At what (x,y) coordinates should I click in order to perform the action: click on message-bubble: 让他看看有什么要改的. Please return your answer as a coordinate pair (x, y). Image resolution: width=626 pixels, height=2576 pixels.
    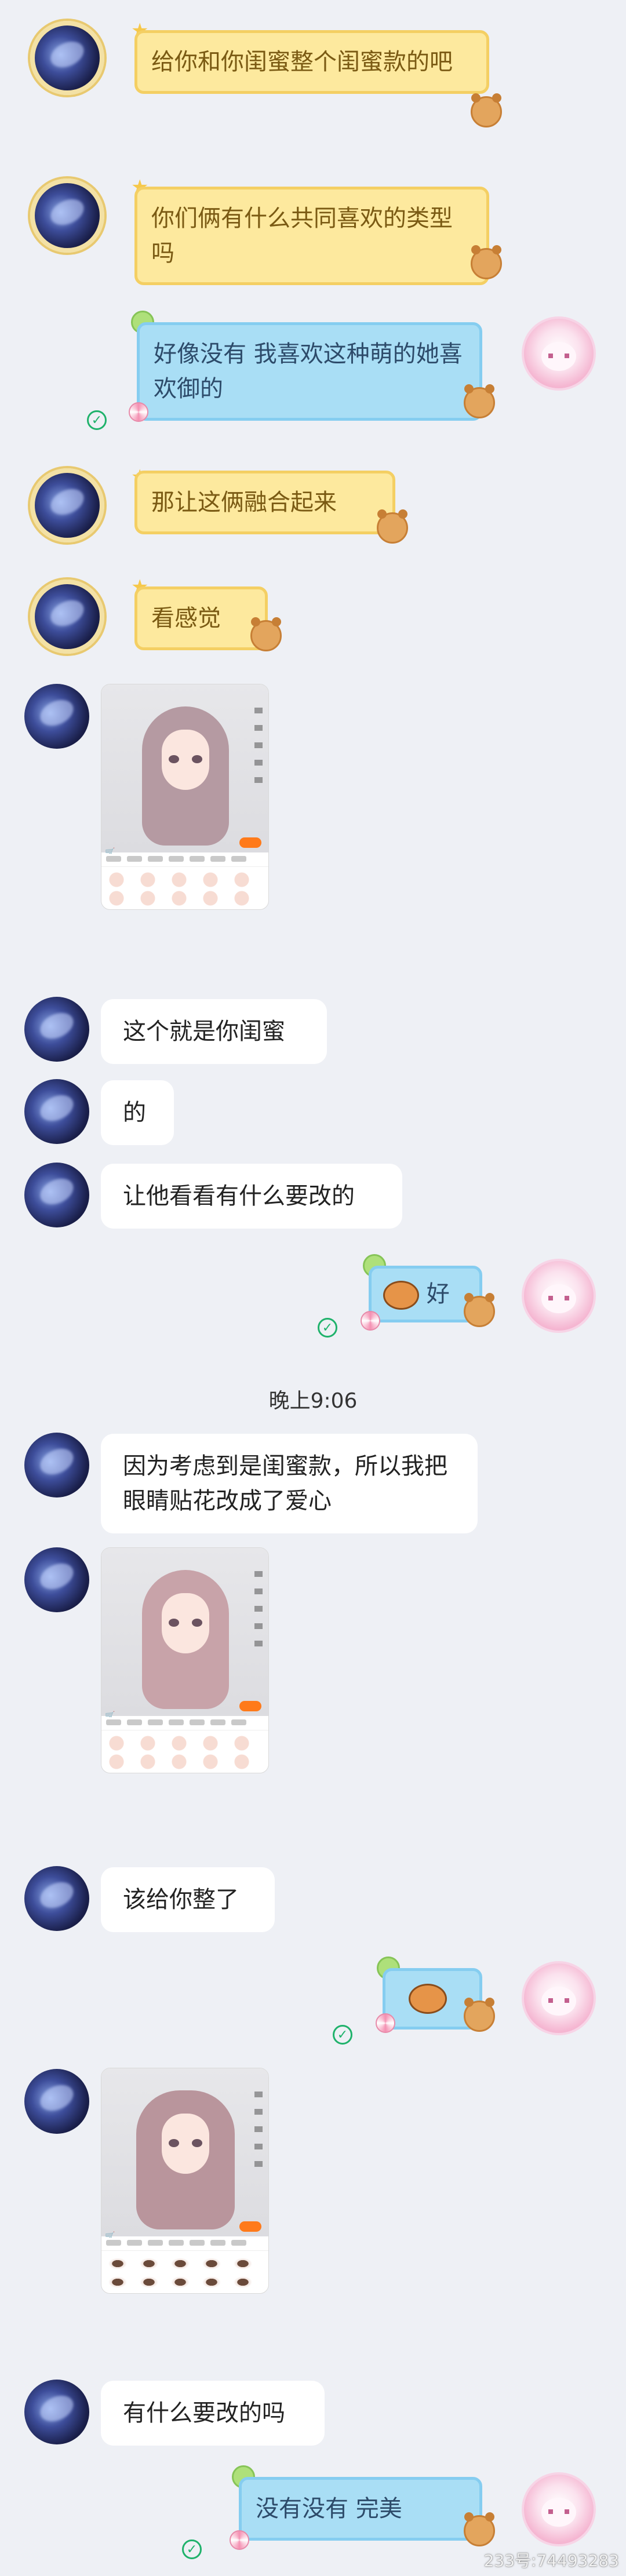
    Looking at the image, I should click on (251, 1196).